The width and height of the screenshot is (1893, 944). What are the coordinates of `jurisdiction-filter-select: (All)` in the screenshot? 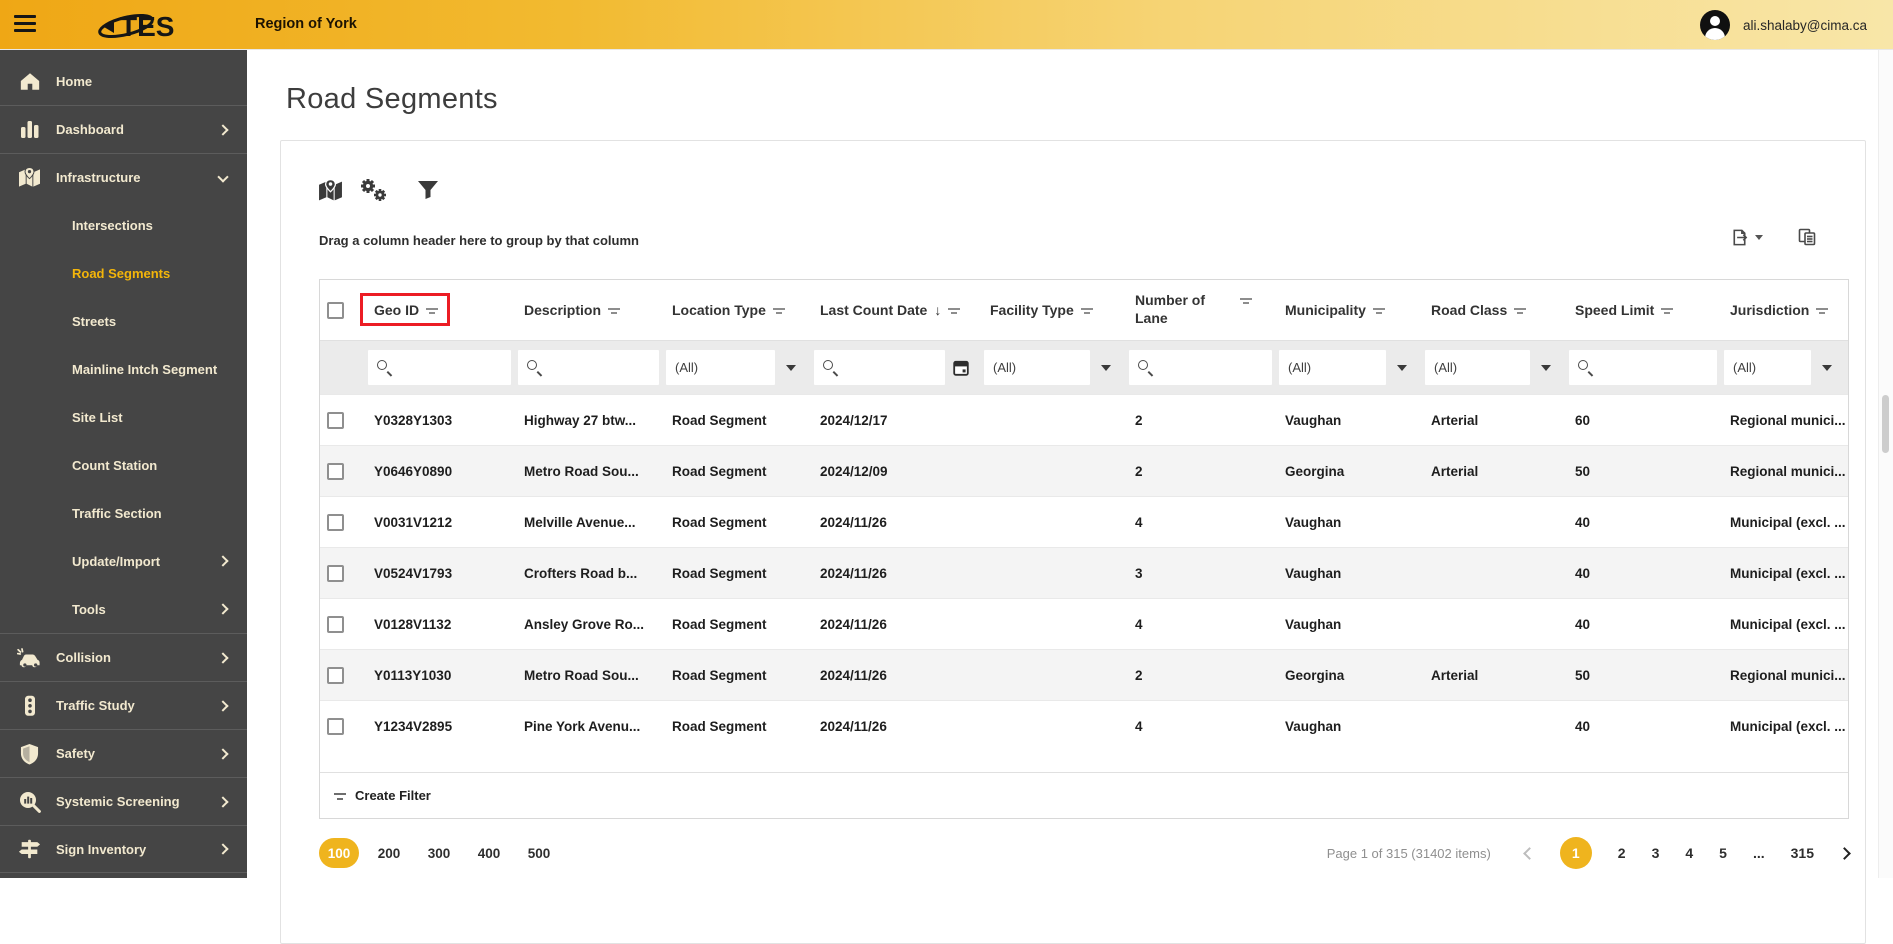 It's located at (1767, 367).